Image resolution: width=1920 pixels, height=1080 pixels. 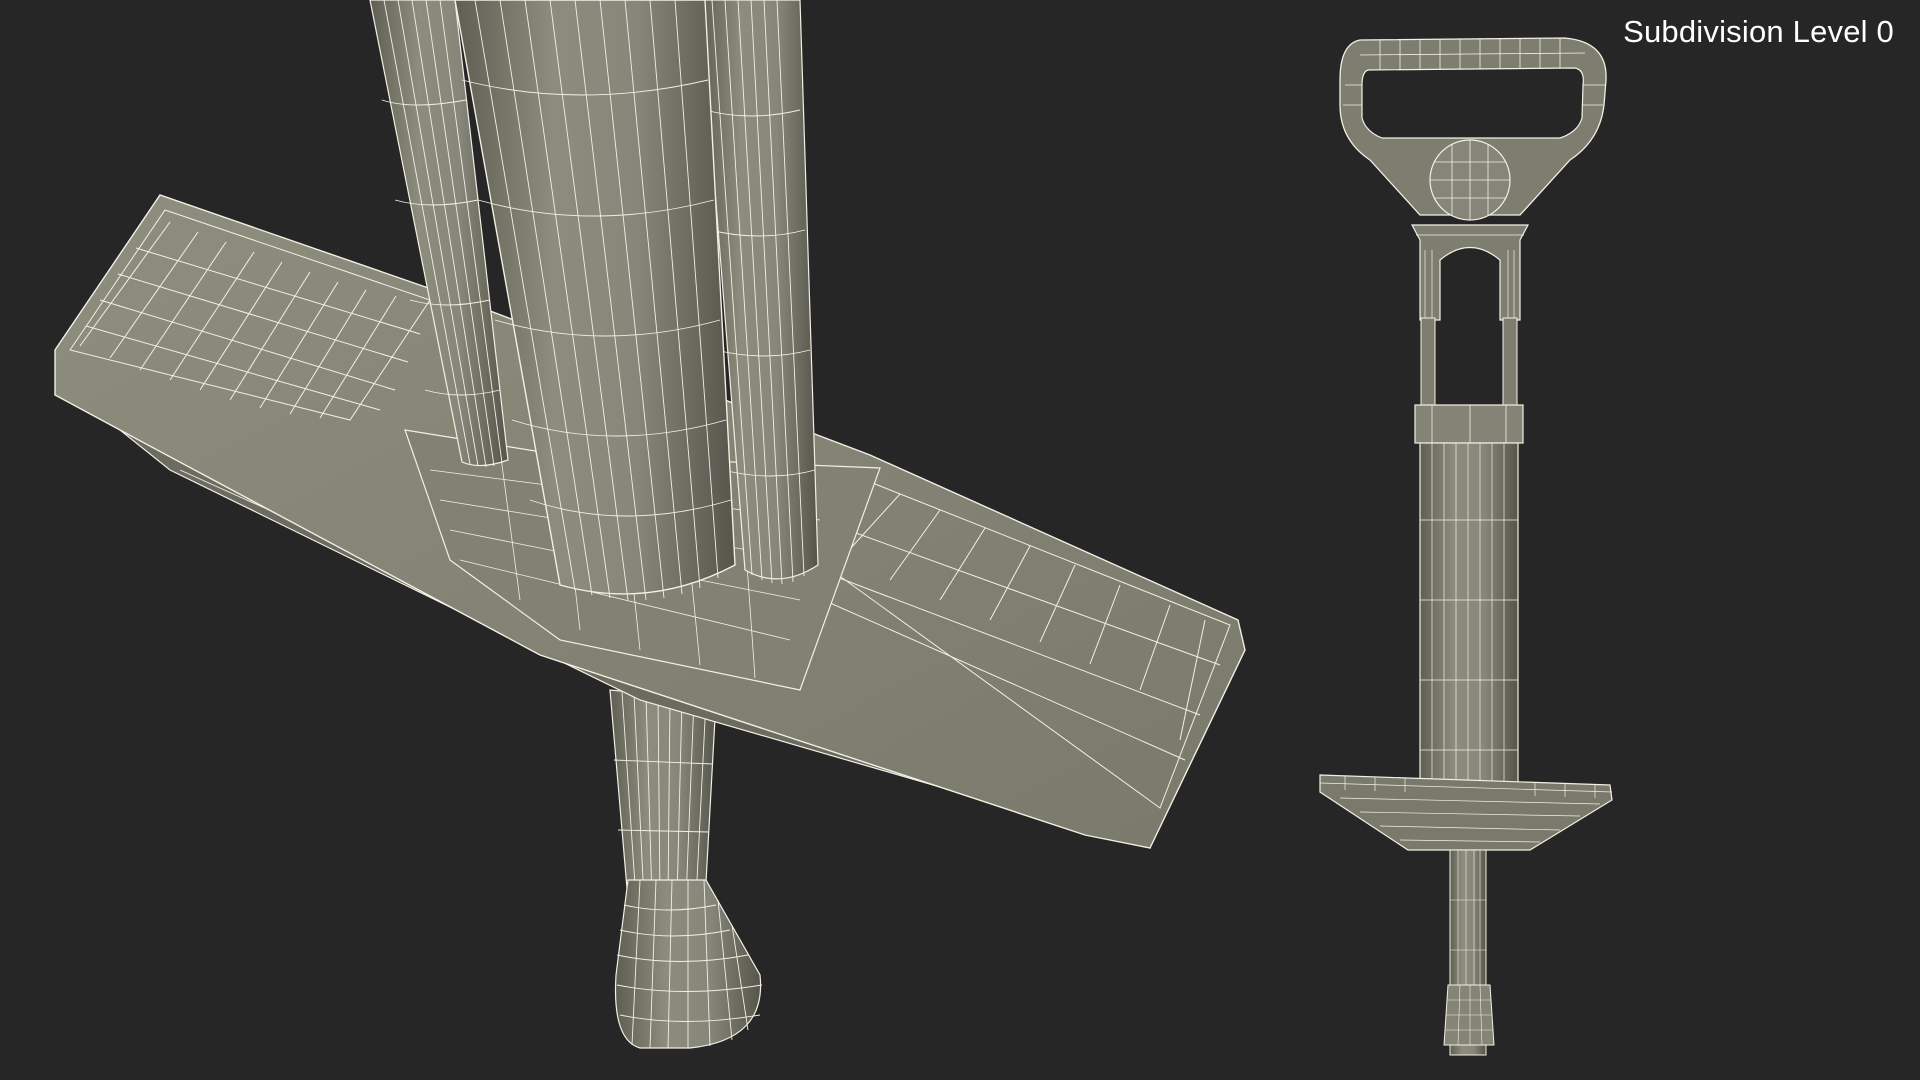 What do you see at coordinates (686, 869) in the screenshot?
I see `closeup-lower-rod` at bounding box center [686, 869].